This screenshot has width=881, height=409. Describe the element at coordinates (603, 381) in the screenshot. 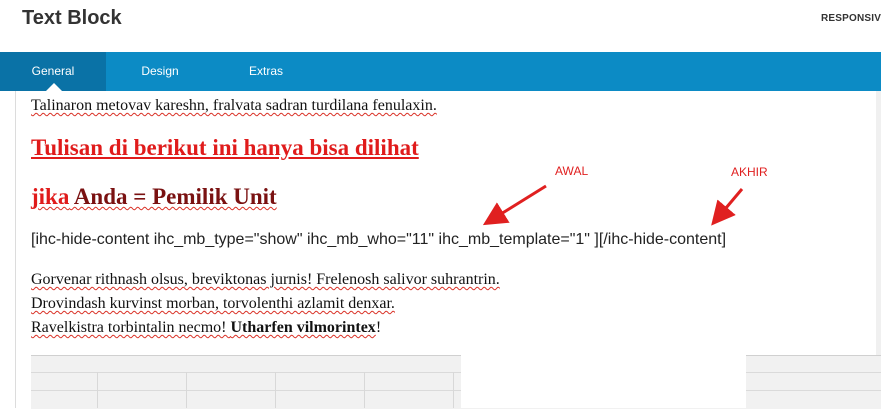

I see `table-blank-region` at that location.